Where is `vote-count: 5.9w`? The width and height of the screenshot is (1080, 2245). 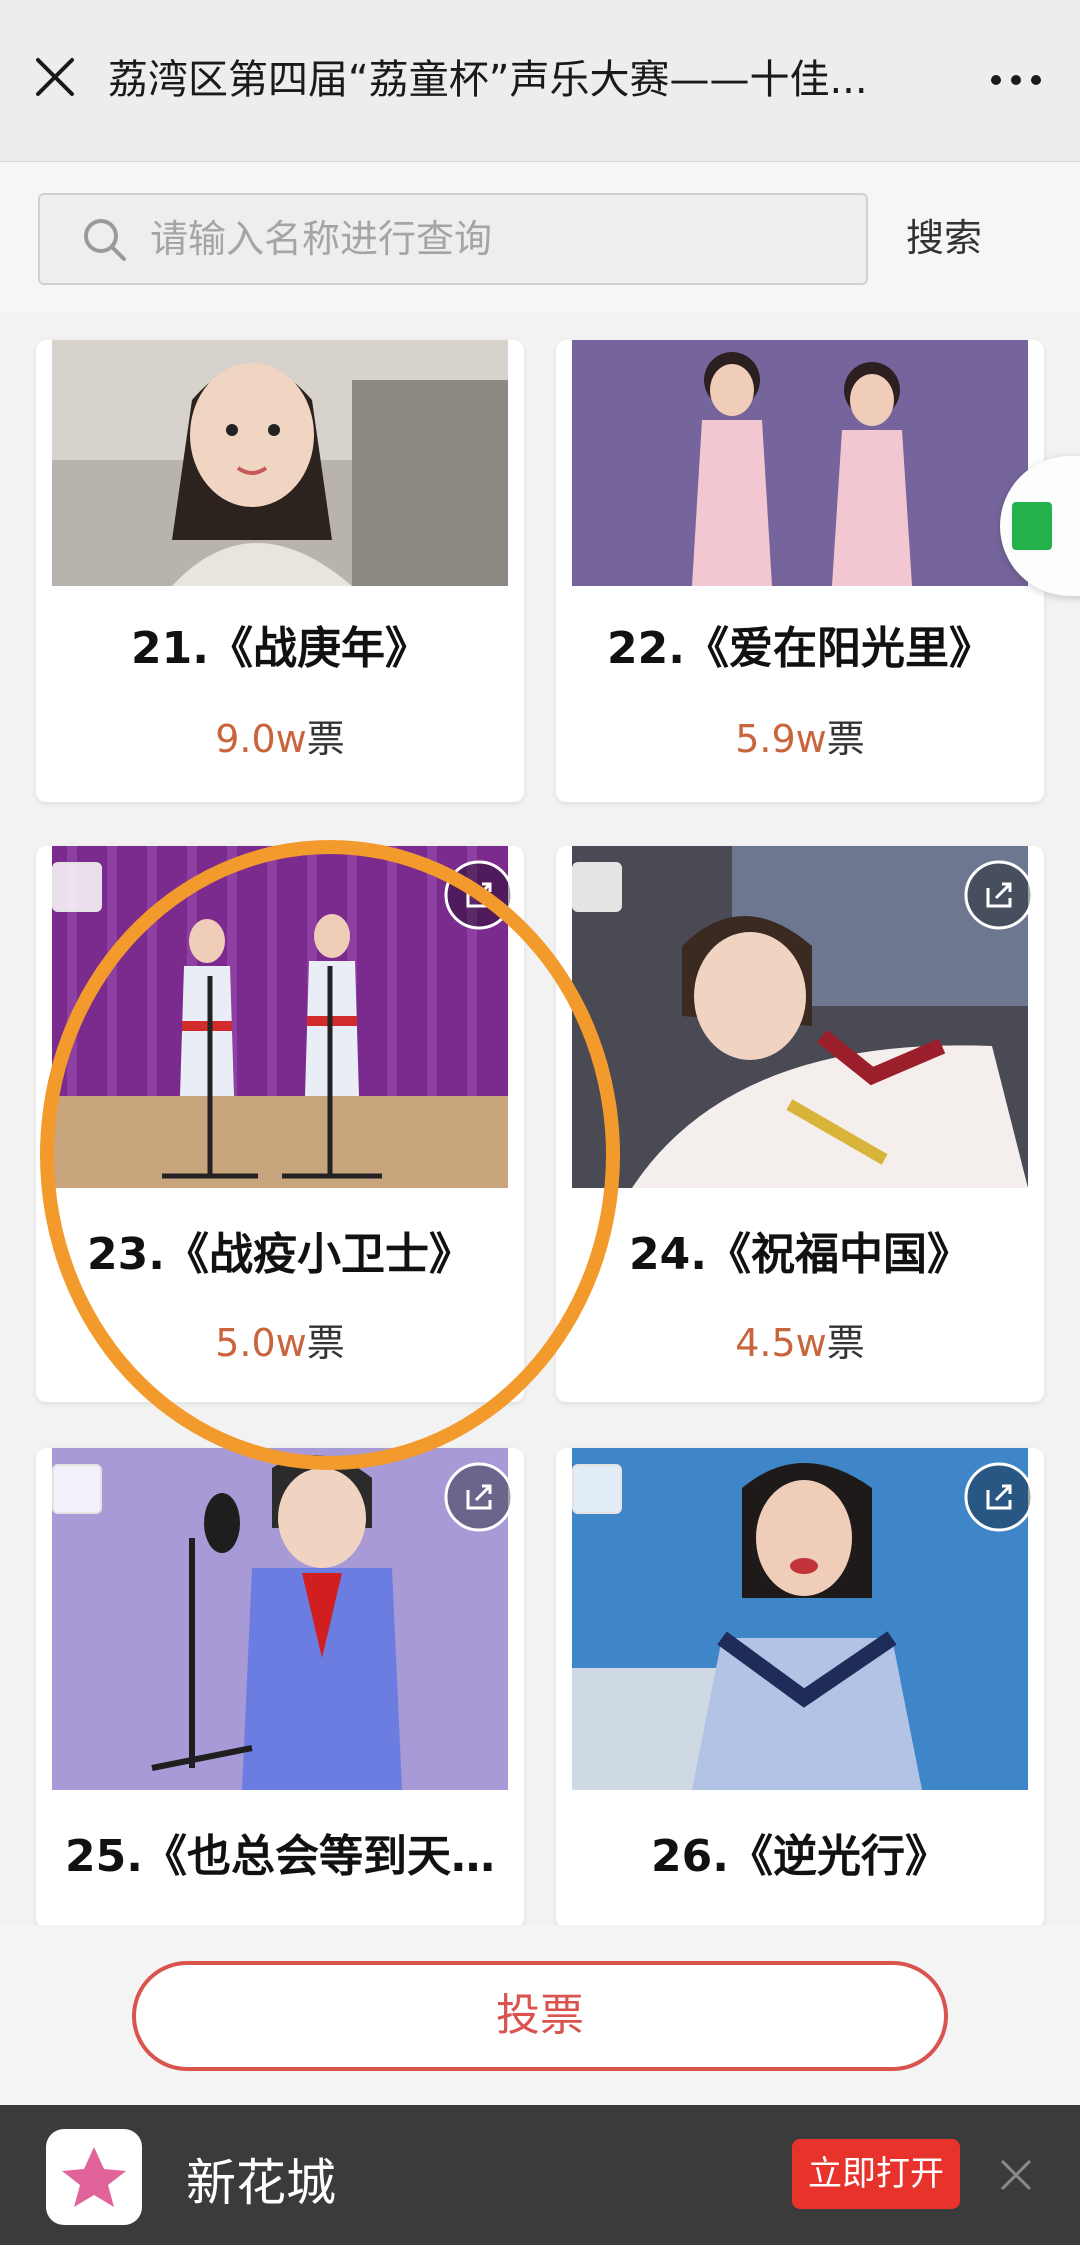 vote-count: 5.9w is located at coordinates (781, 739).